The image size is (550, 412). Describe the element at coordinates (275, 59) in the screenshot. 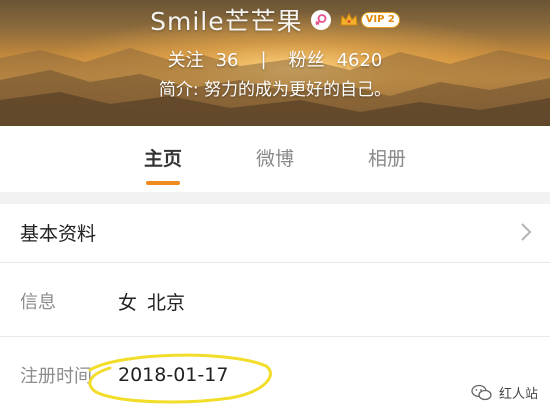

I see `follow-stats-row: 关注 36 | 粉丝 4620` at that location.